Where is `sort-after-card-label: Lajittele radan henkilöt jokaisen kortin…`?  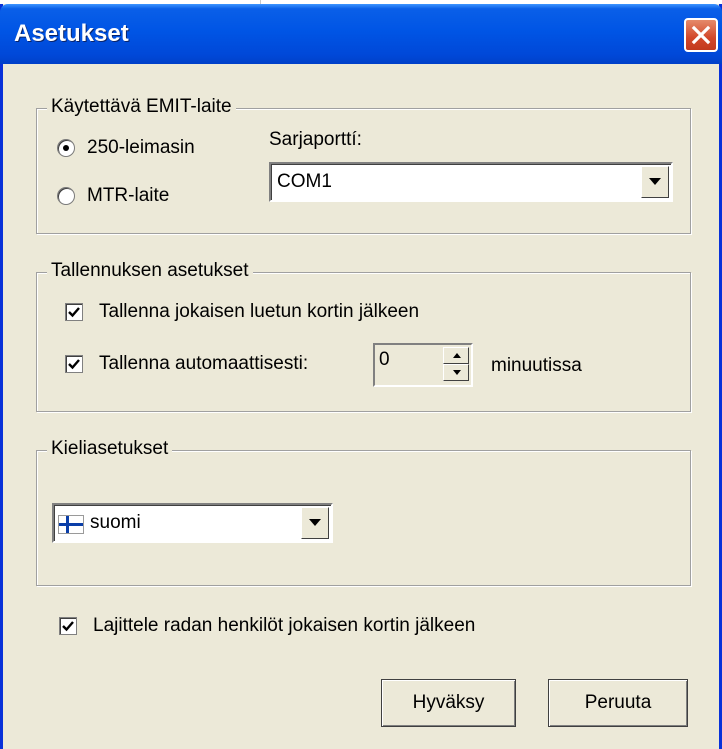
sort-after-card-label: Lajittele radan henkilöt jokaisen kortin… is located at coordinates (284, 626).